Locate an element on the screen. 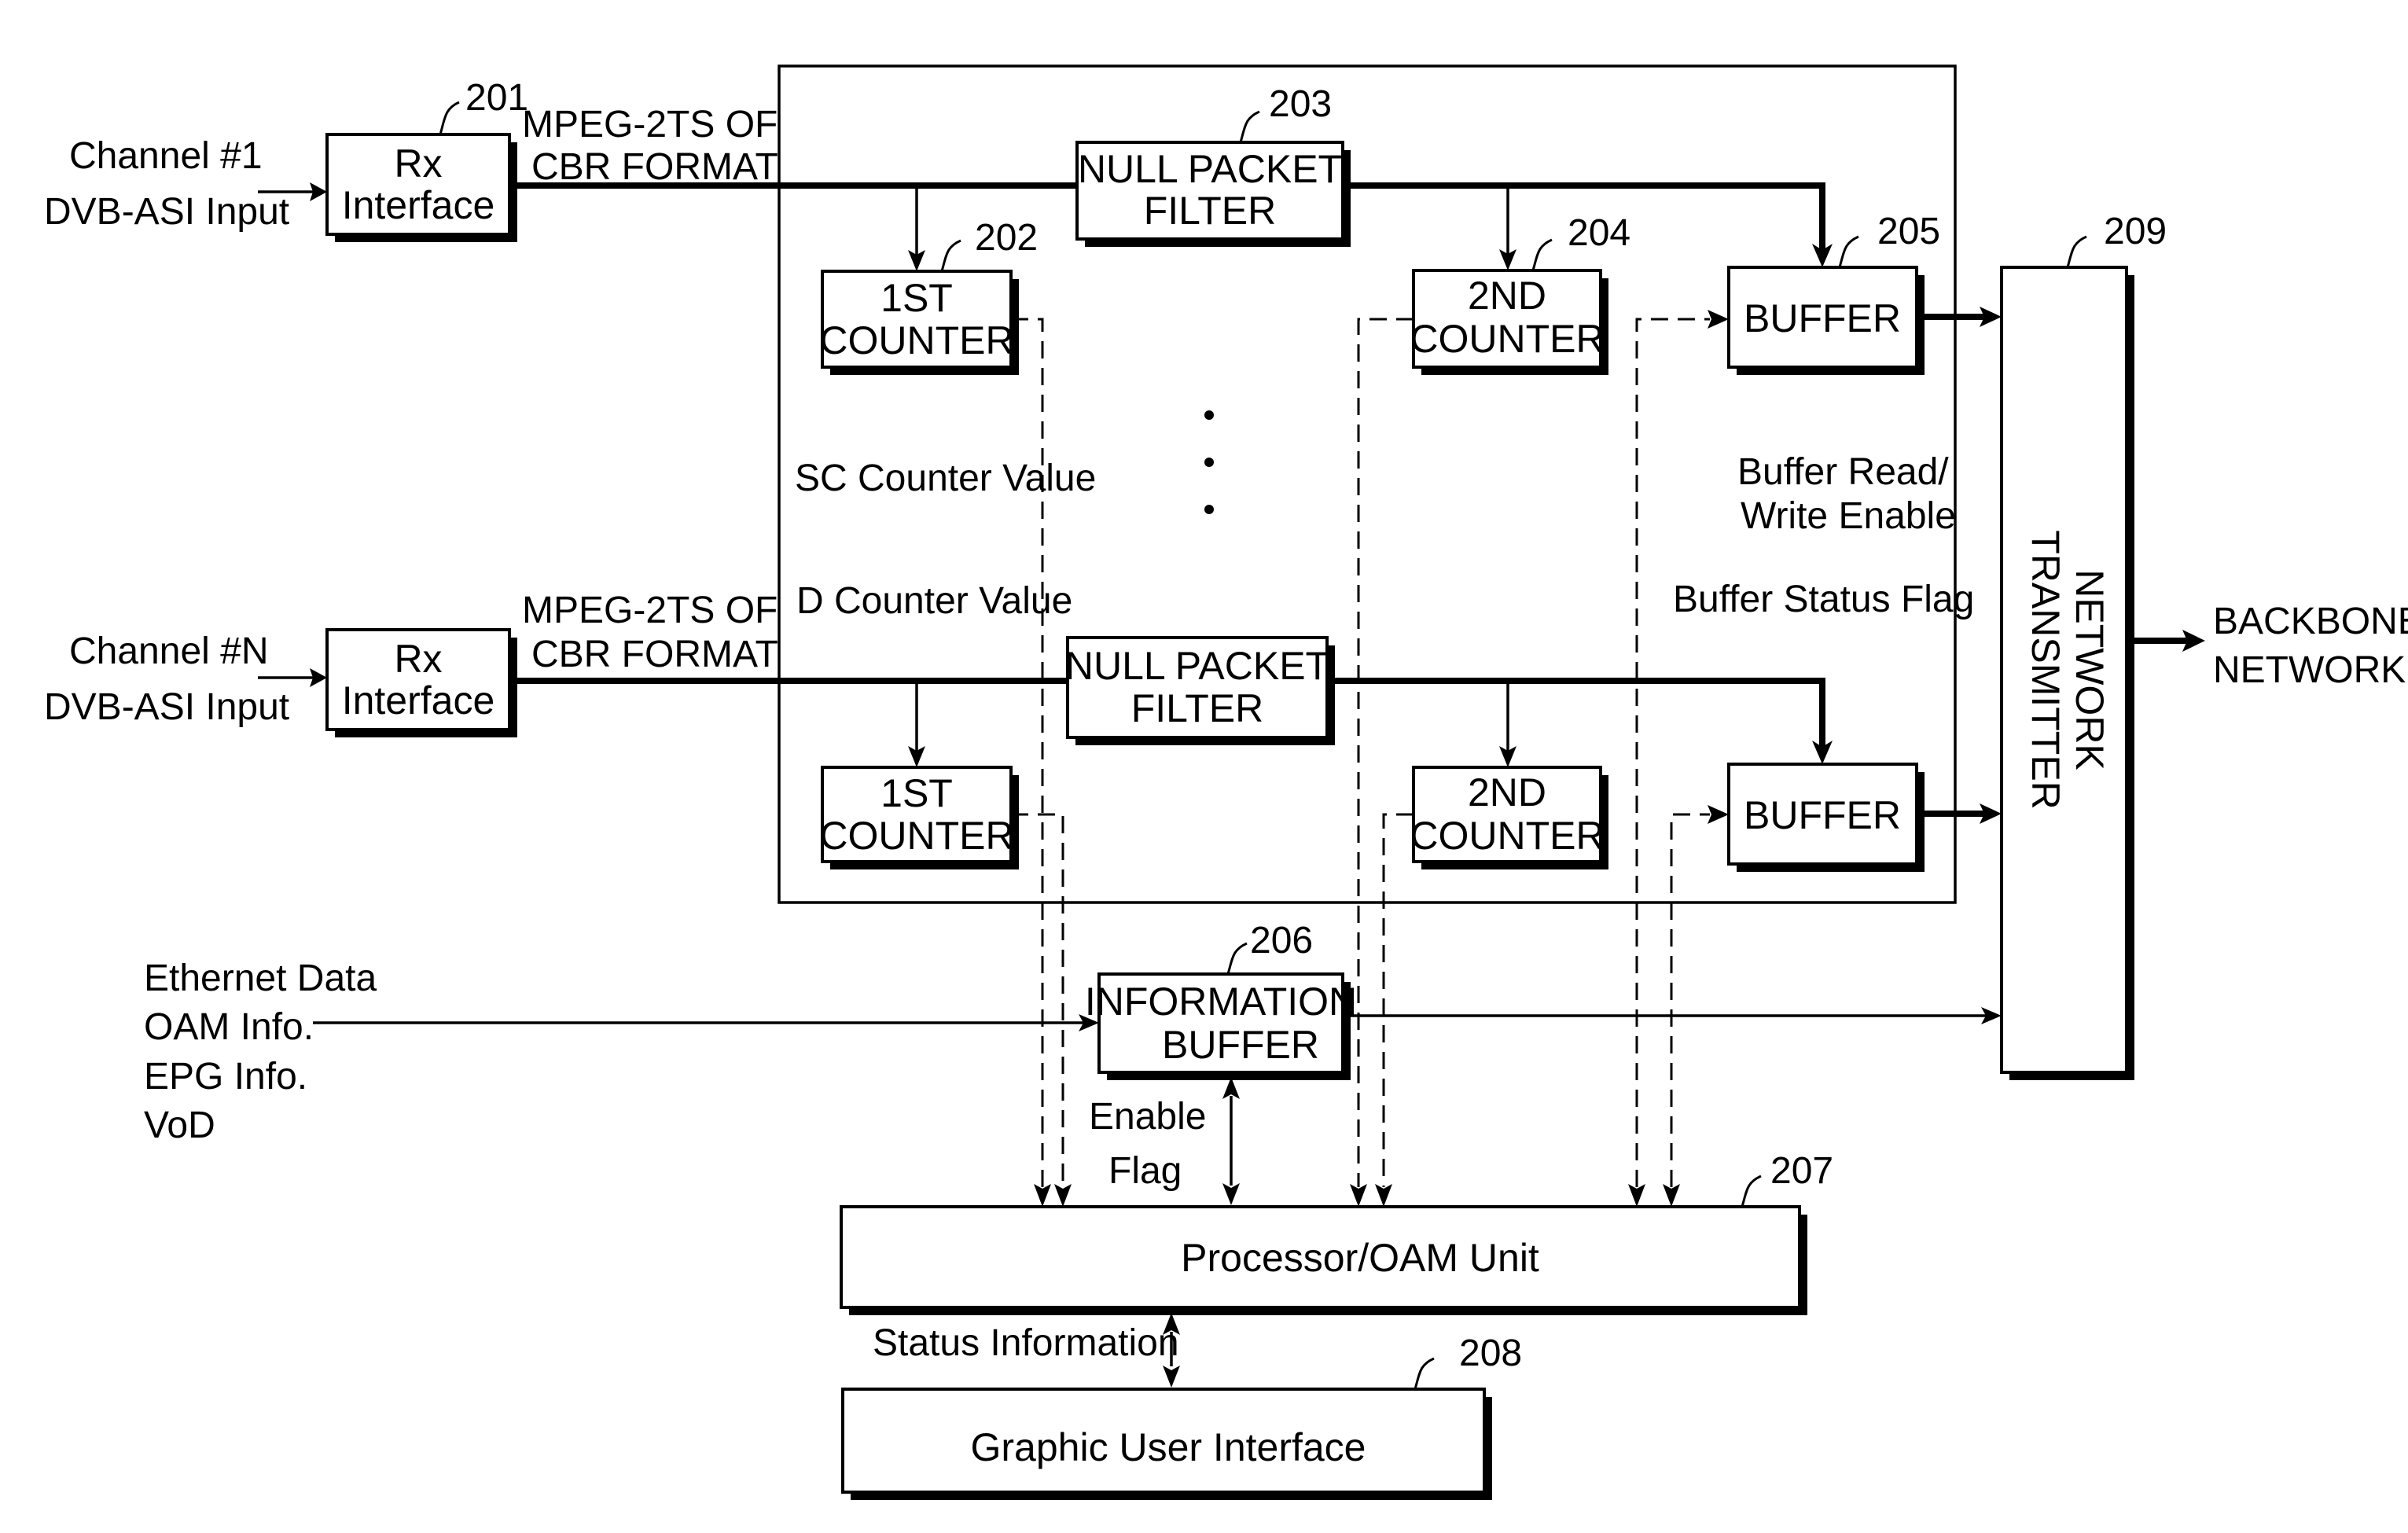  svg-text: 207 is located at coordinates (1802, 1171).